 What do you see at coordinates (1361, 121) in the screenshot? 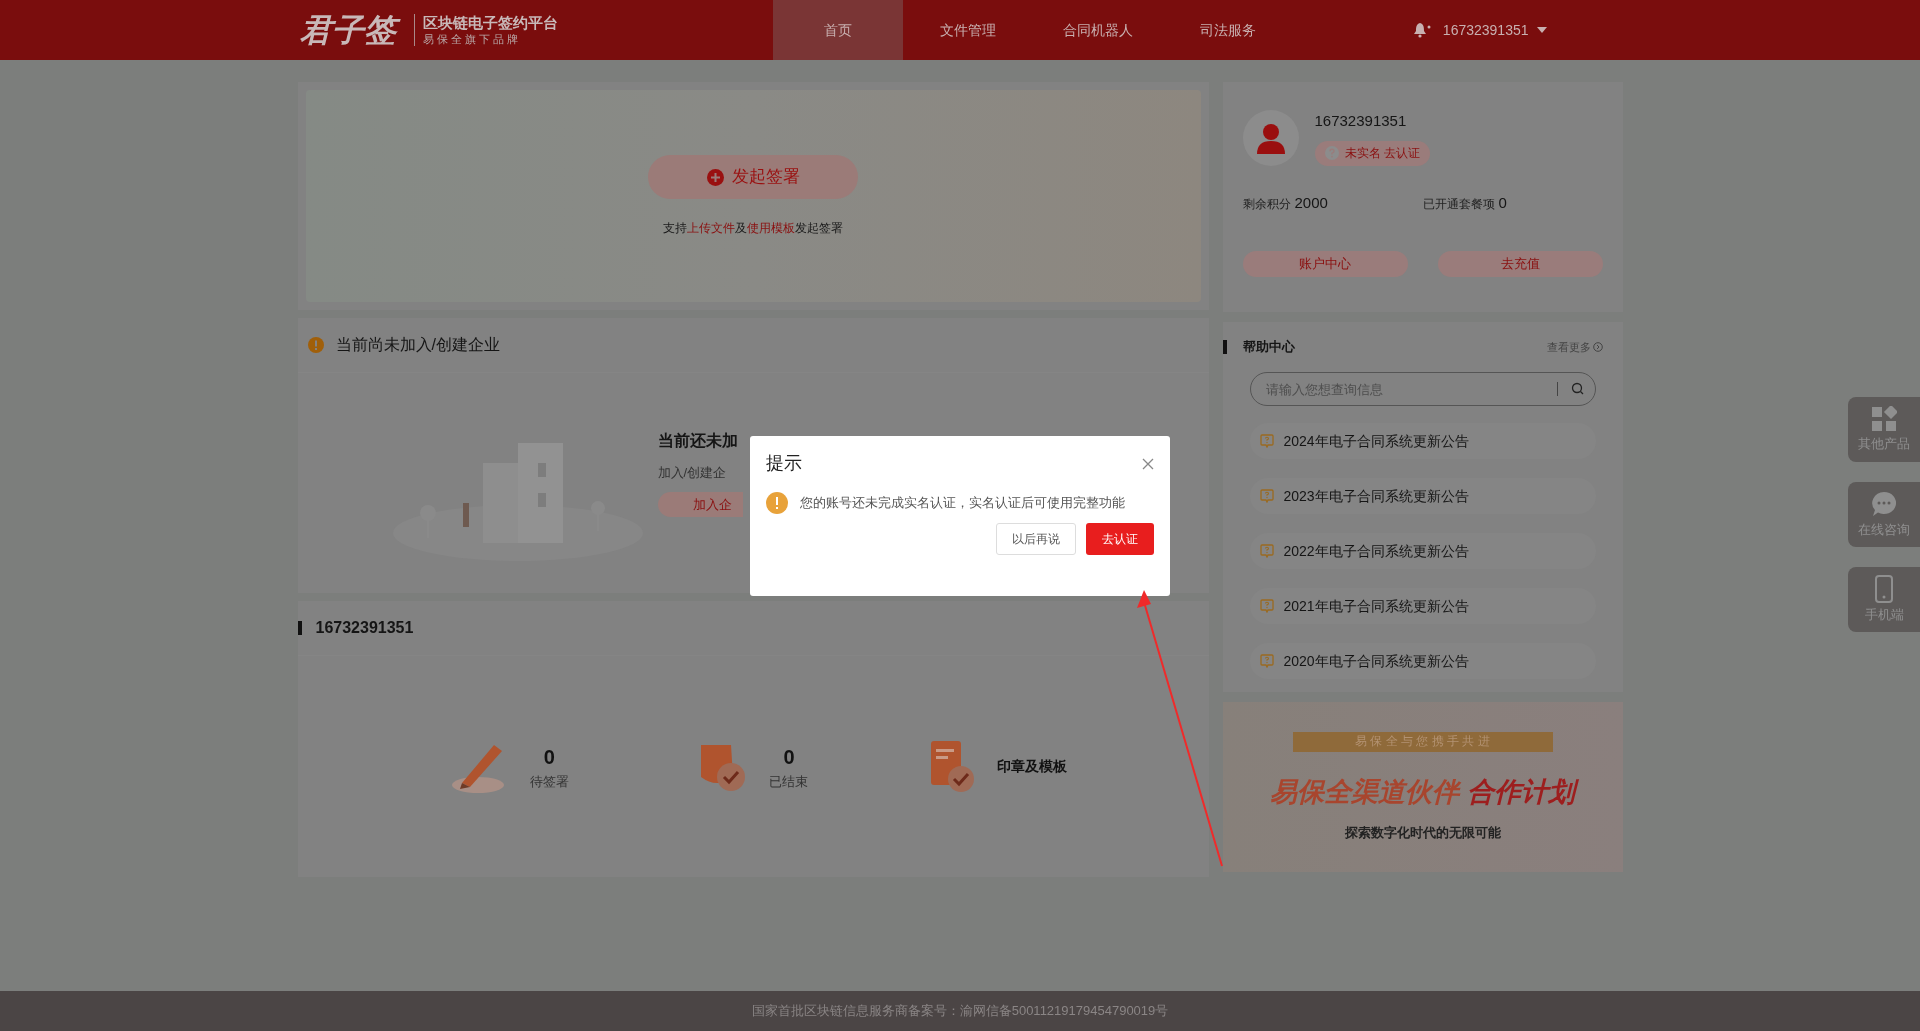
I see `profile-phone: 16732391351` at bounding box center [1361, 121].